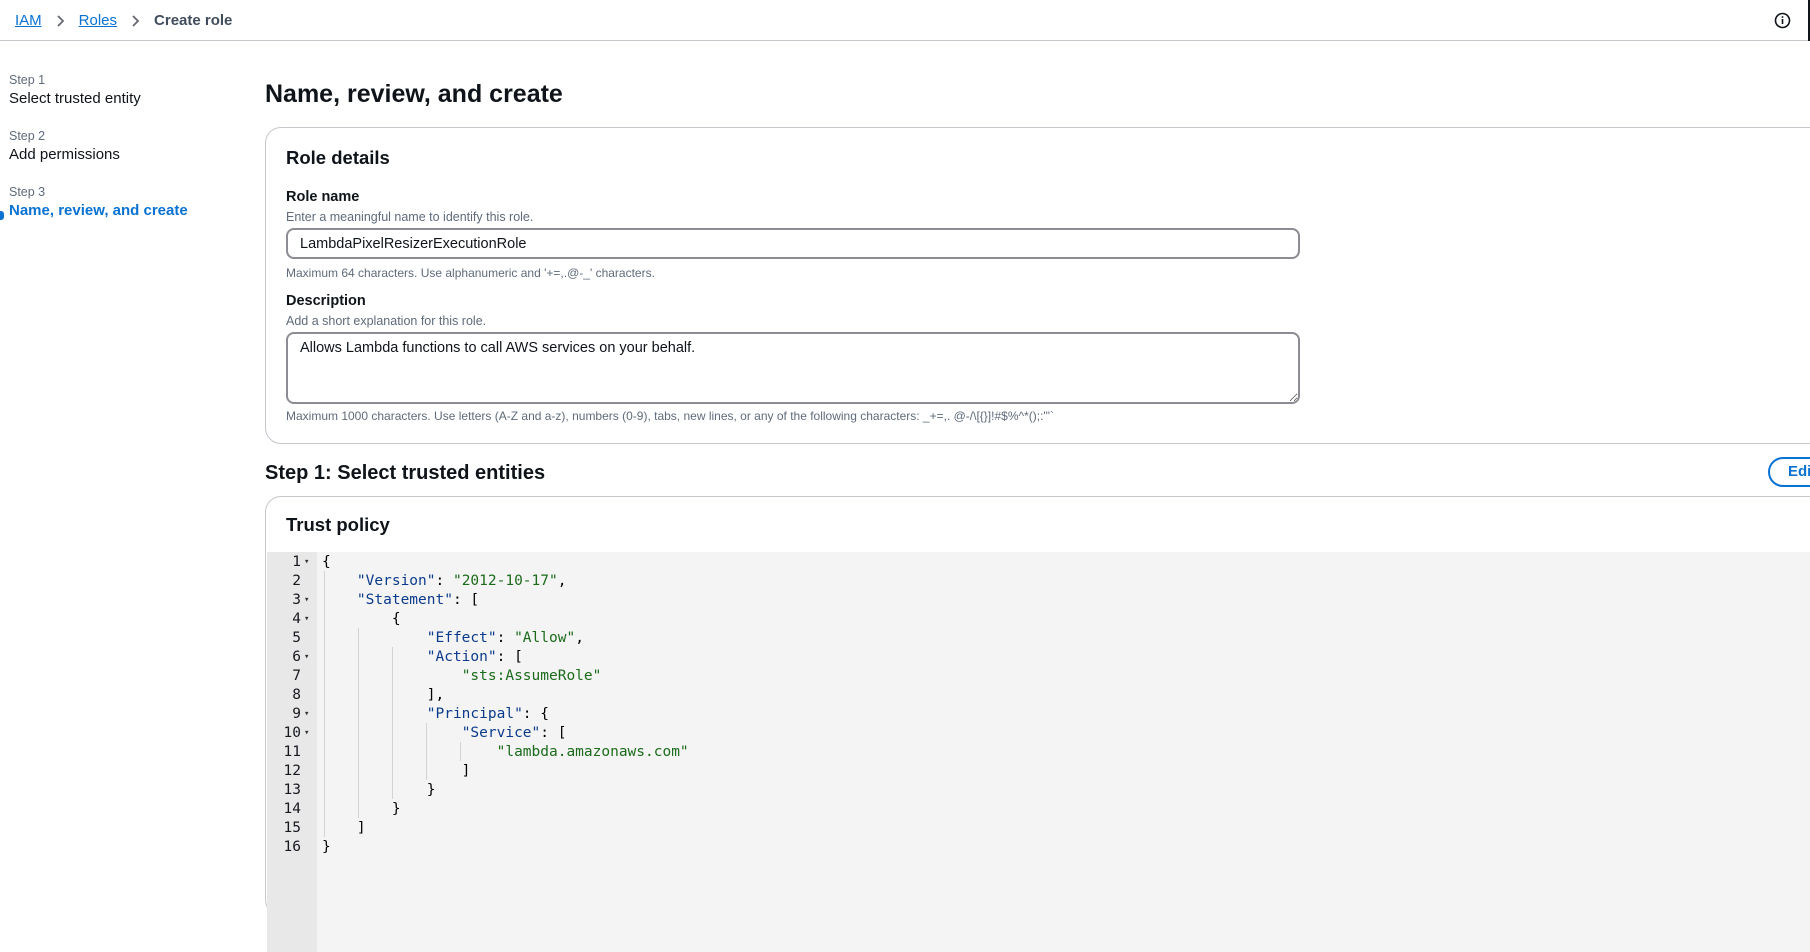 This screenshot has width=1810, height=952. What do you see at coordinates (1038, 695) in the screenshot?
I see `code-line: 8 ],` at bounding box center [1038, 695].